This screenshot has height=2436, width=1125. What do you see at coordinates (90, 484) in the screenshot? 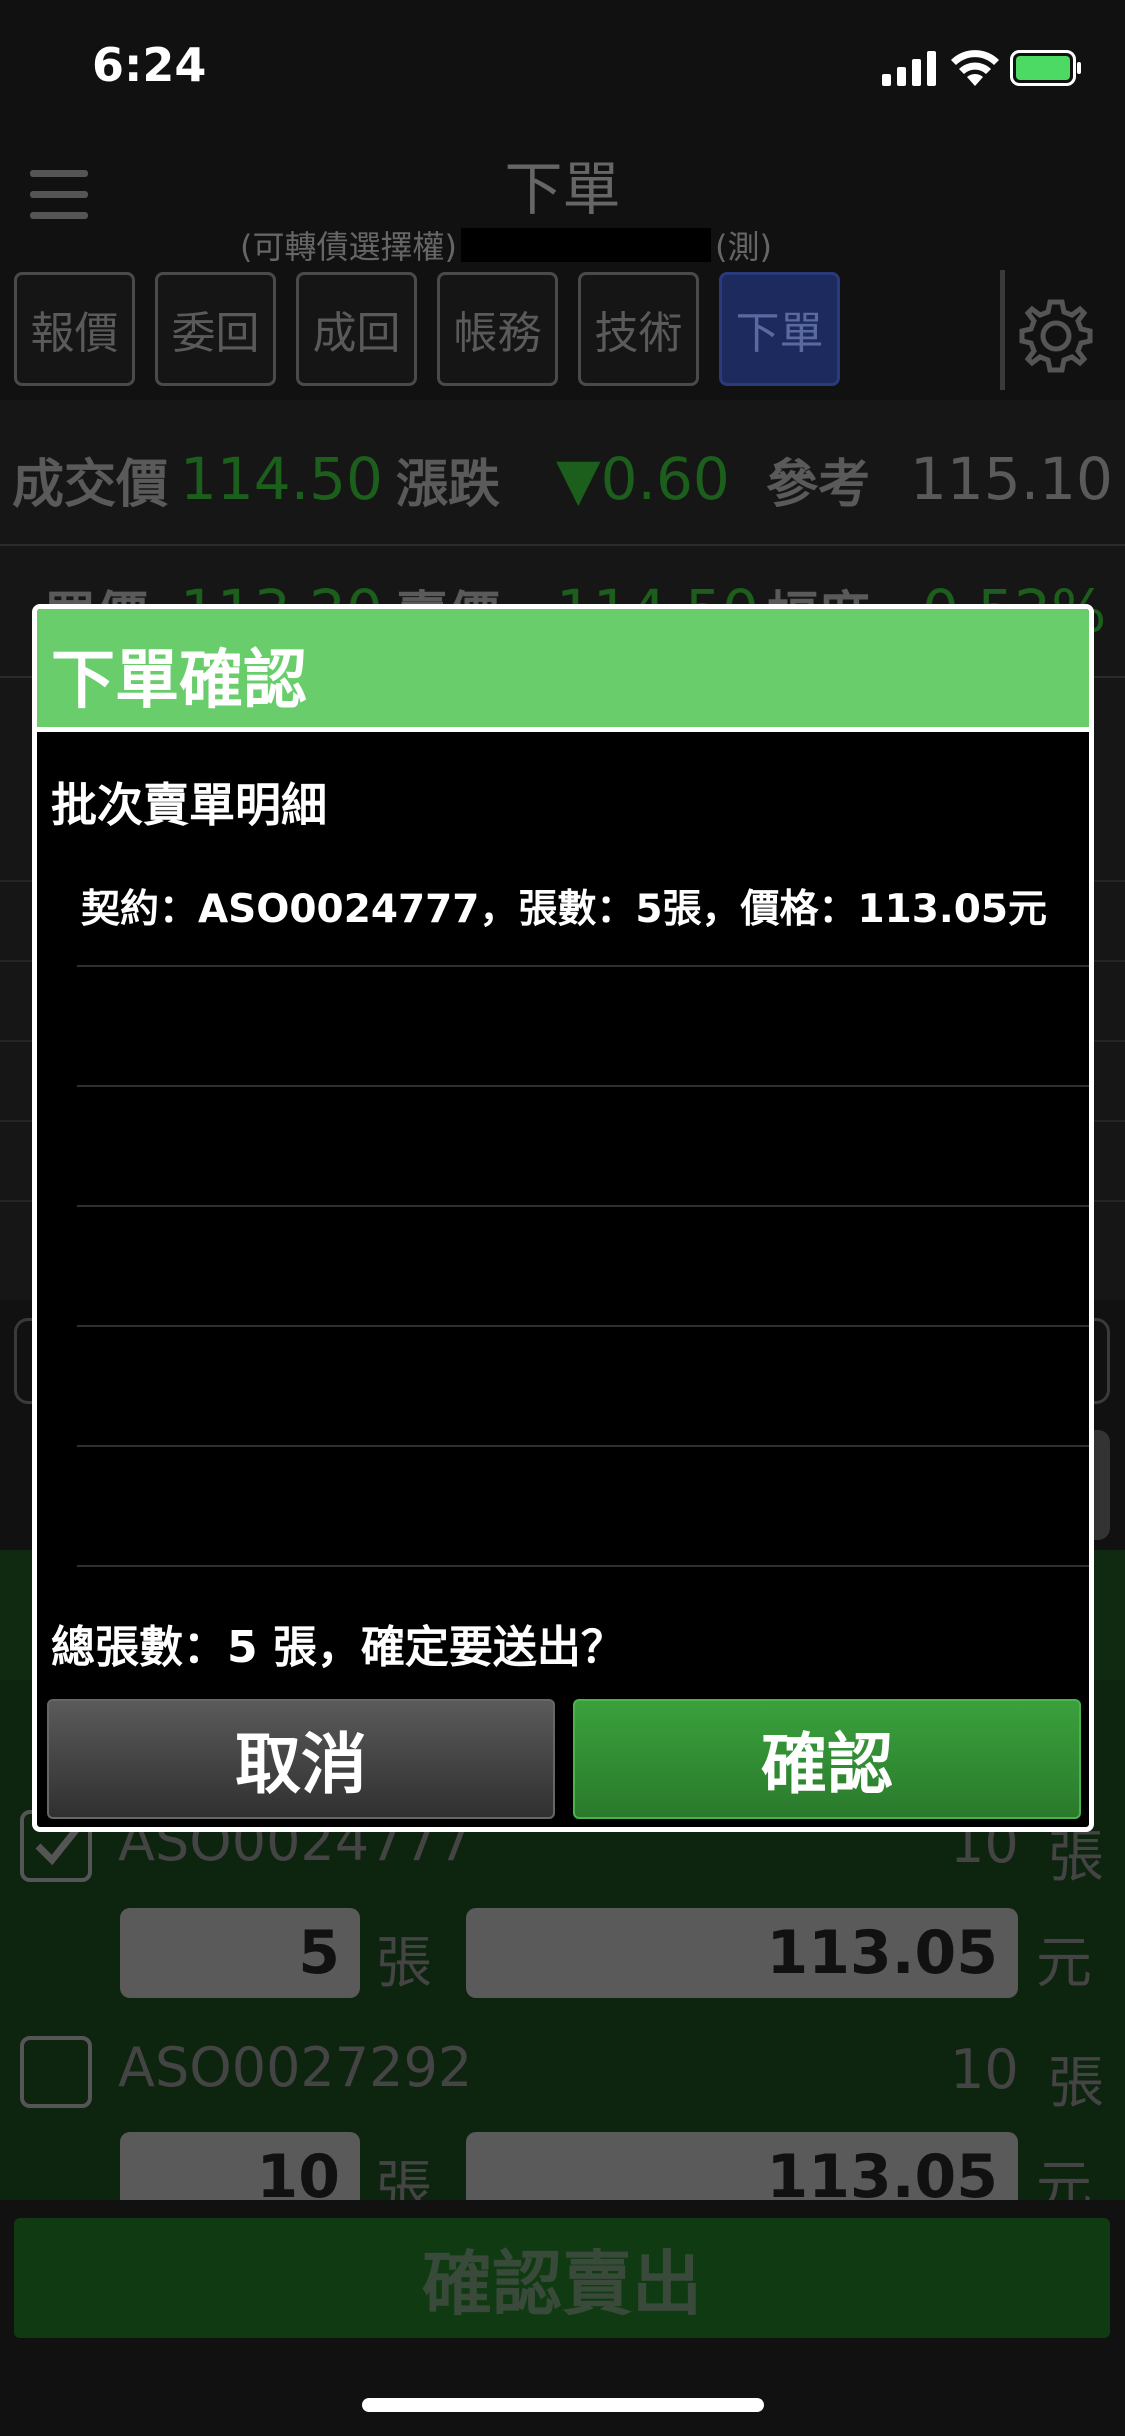
I see `last-price-label: 成交價` at bounding box center [90, 484].